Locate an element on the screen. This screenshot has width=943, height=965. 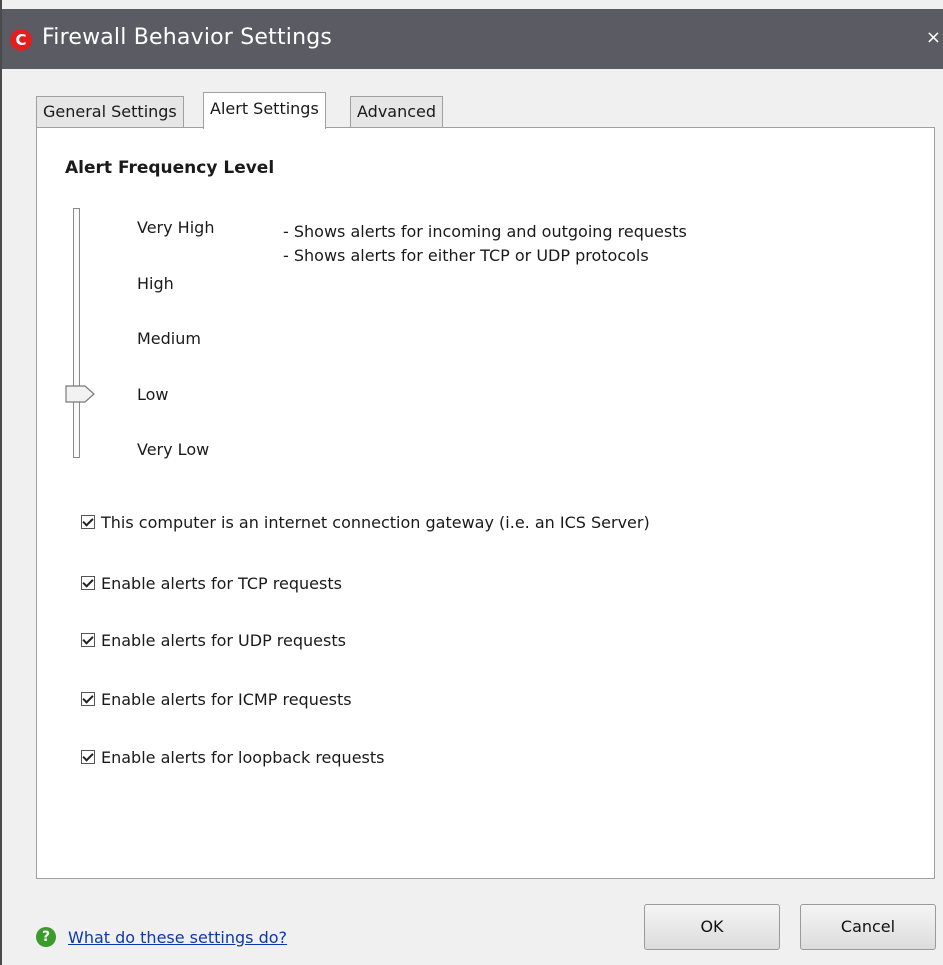
cancel-button: Cancel is located at coordinates (868, 927).